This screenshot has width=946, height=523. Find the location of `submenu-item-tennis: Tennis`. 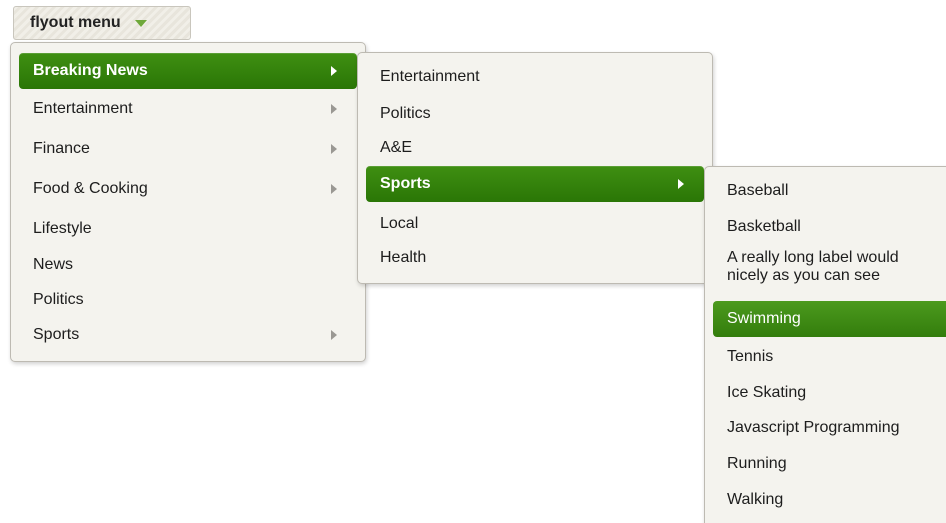

submenu-item-tennis: Tennis is located at coordinates (829, 357).